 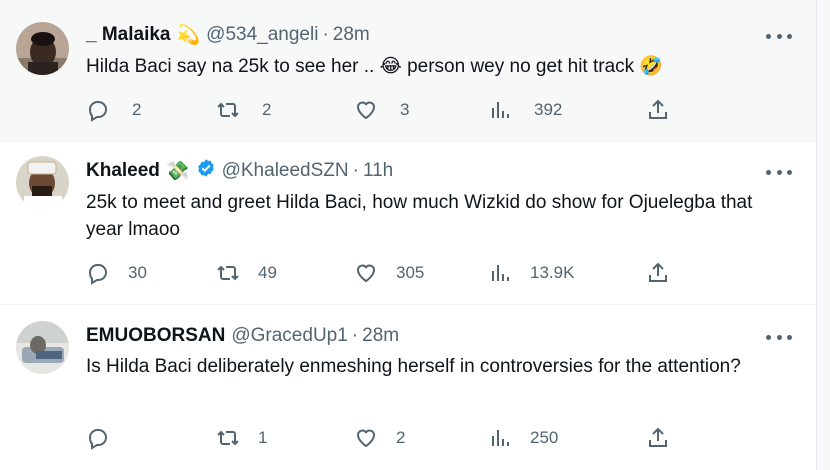 I want to click on tweet-header: Khaleed 💸 @KhaleedSZN · 11h, so click(x=239, y=171).